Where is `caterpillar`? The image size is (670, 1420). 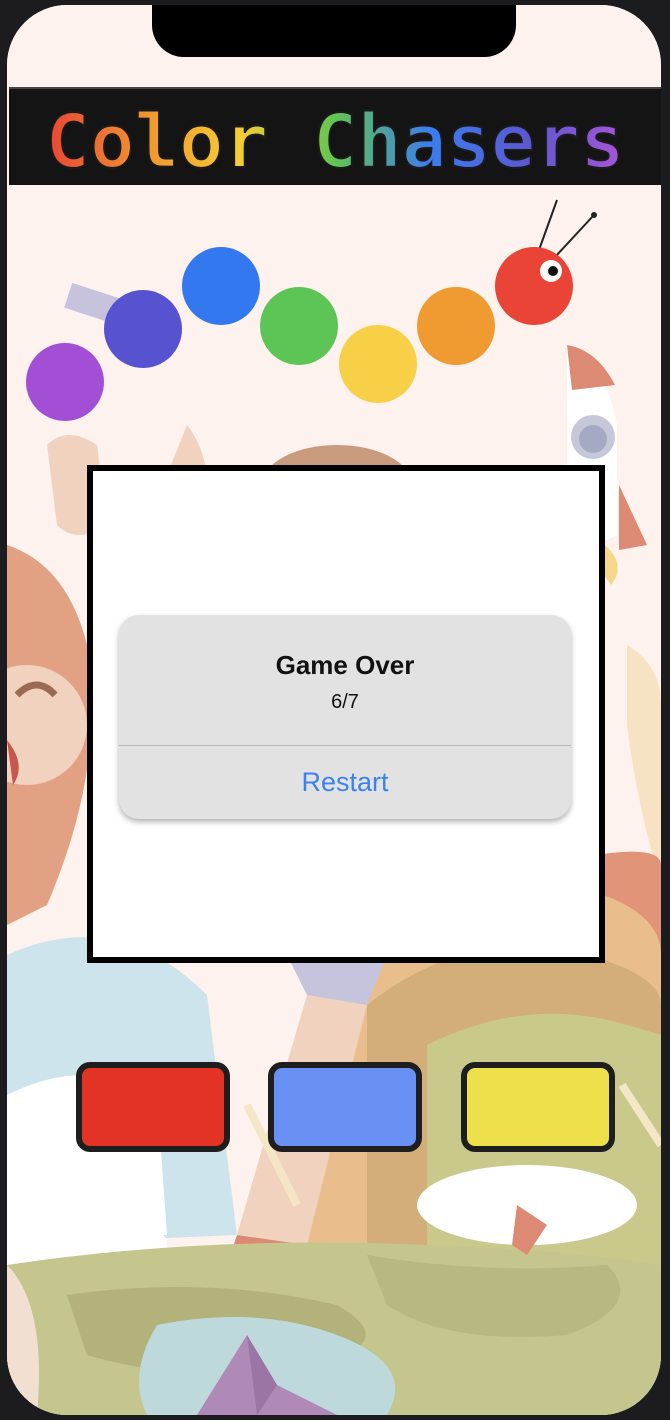
caterpillar is located at coordinates (311, 310).